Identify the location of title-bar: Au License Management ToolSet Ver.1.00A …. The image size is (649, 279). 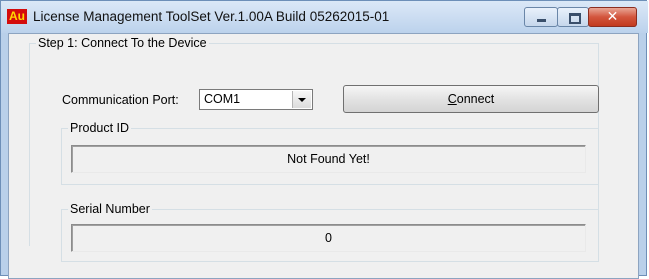
(324, 17).